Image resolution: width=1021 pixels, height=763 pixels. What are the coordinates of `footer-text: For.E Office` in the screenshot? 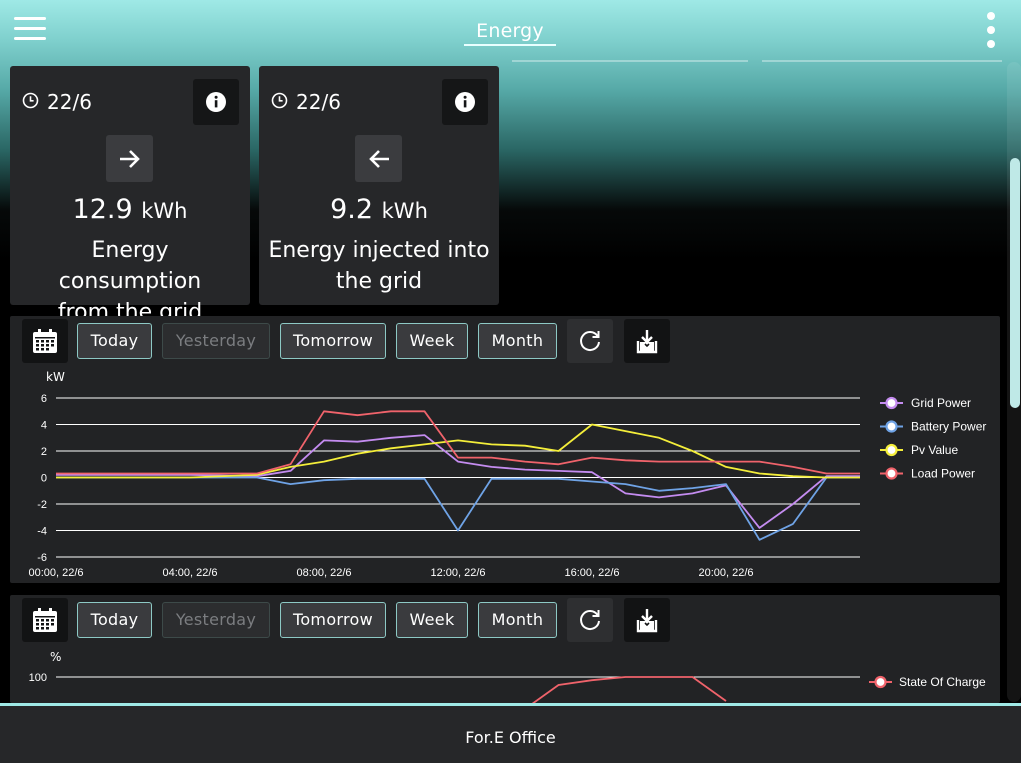 It's located at (510, 737).